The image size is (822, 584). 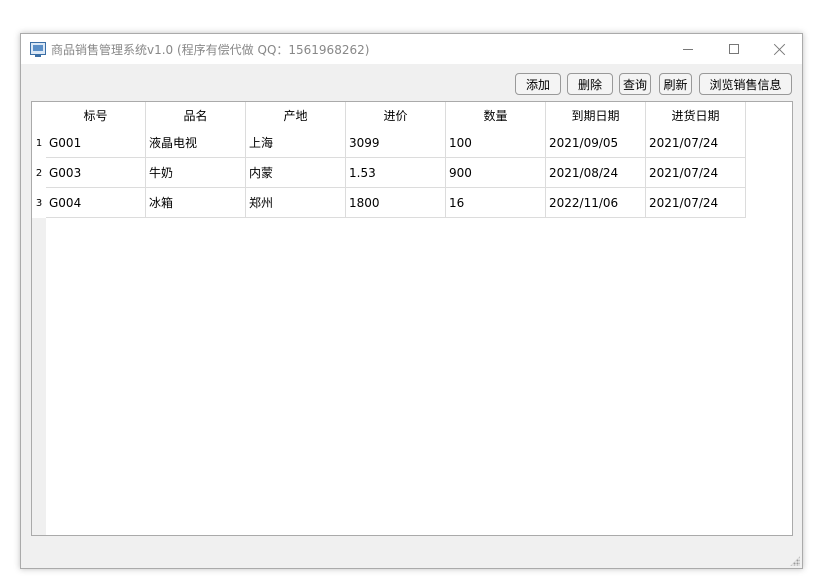 What do you see at coordinates (596, 173) in the screenshot?
I see `table-cell: 2021/08/24` at bounding box center [596, 173].